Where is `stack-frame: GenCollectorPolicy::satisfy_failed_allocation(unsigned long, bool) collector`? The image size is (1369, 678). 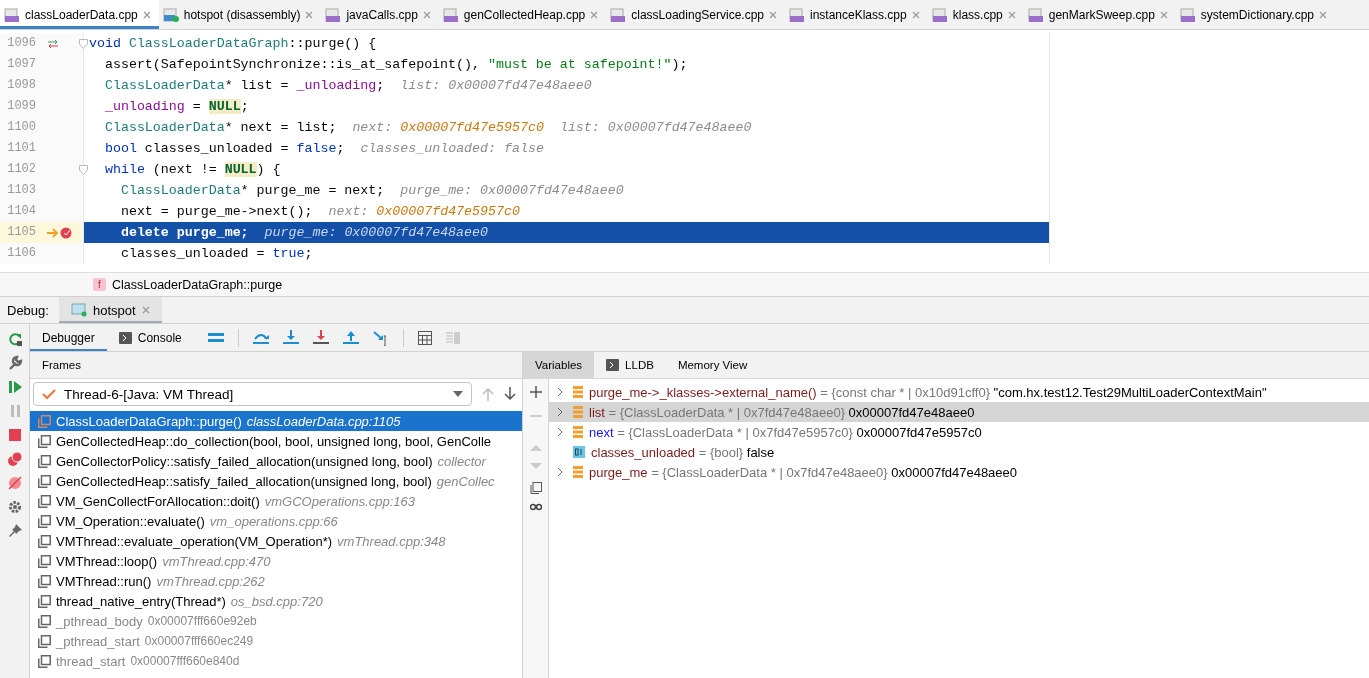 stack-frame: GenCollectorPolicy::satisfy_failed_allocation(unsigned long, bool) collector is located at coordinates (276, 461).